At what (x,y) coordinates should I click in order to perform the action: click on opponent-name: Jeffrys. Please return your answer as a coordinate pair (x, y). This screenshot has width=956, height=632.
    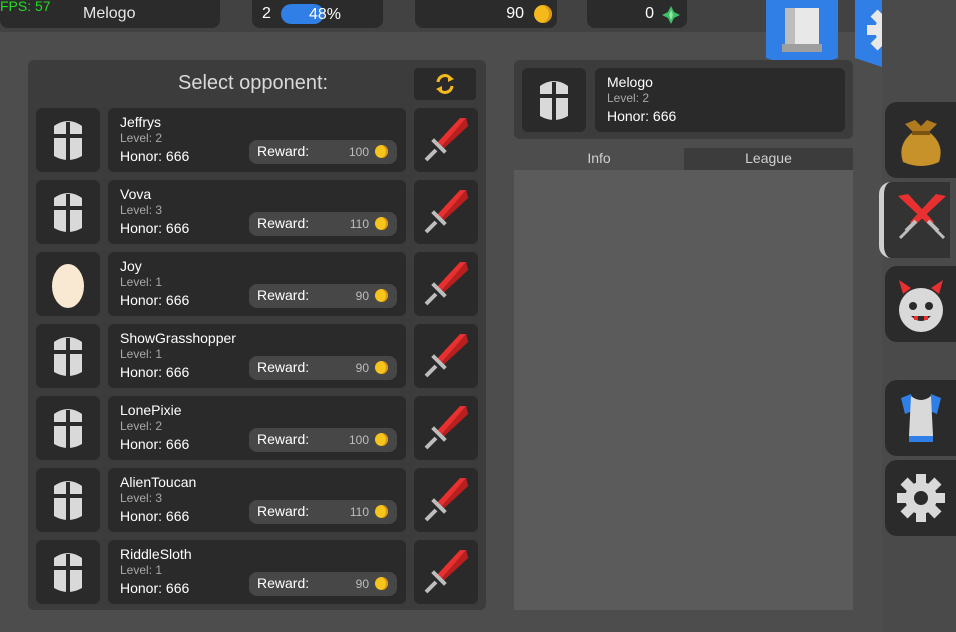
    Looking at the image, I should click on (140, 122).